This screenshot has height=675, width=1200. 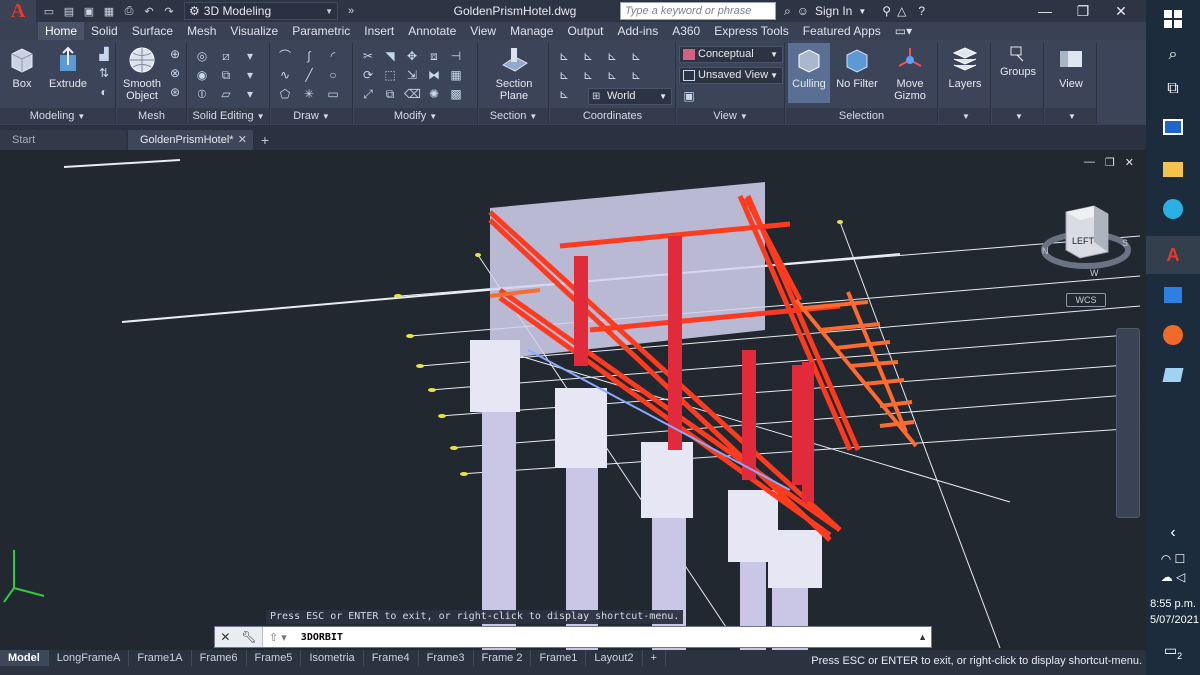 I want to click on polygon-icon: ⬠, so click(x=285, y=94).